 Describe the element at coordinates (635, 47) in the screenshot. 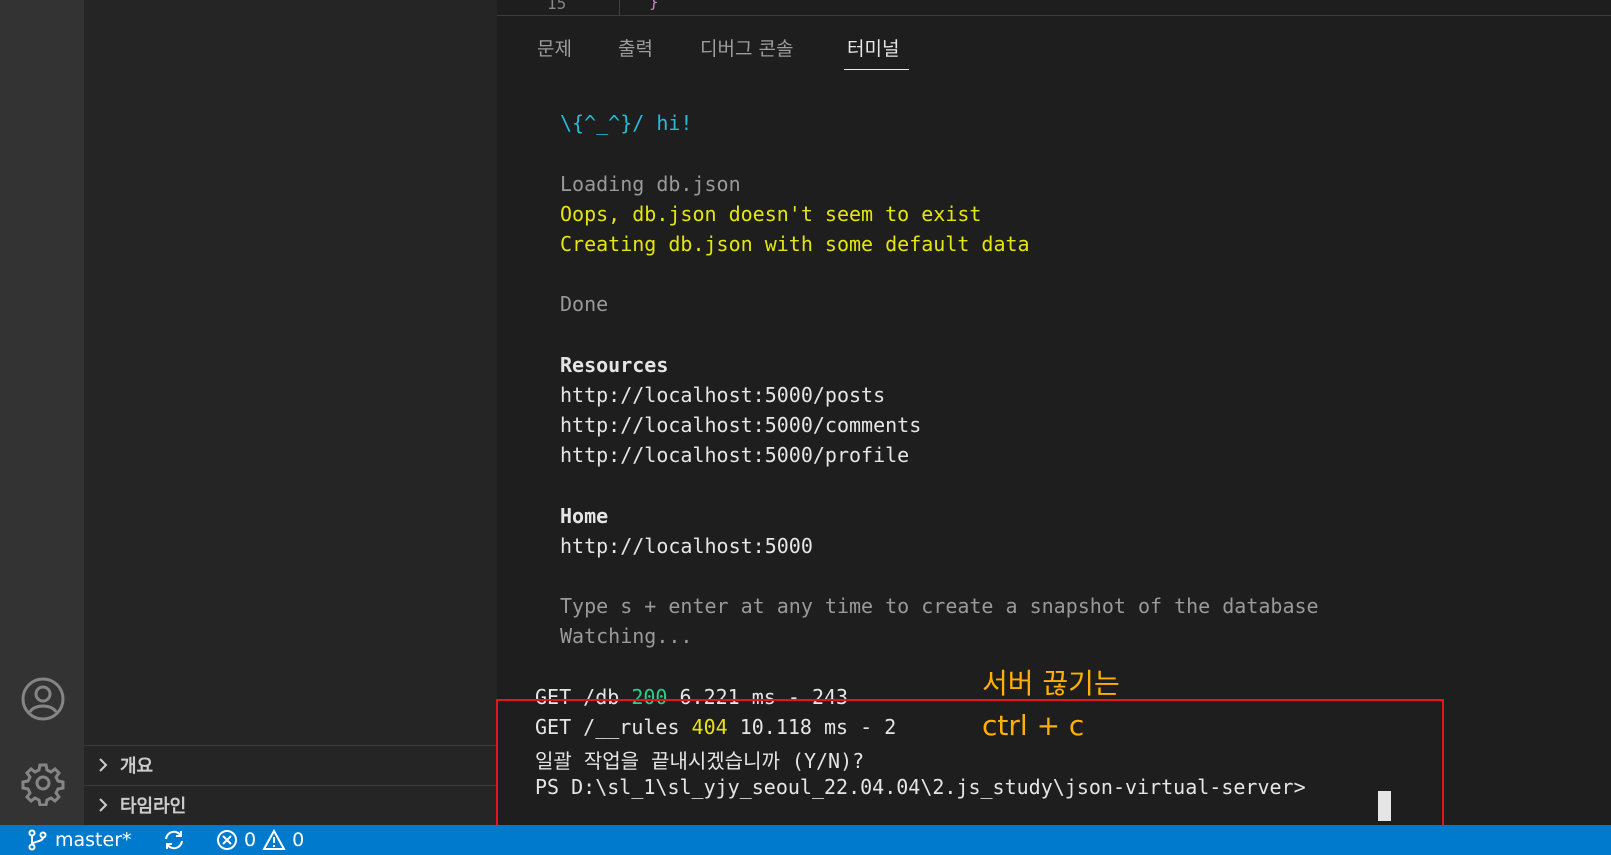

I see `tab-output: 출력` at that location.